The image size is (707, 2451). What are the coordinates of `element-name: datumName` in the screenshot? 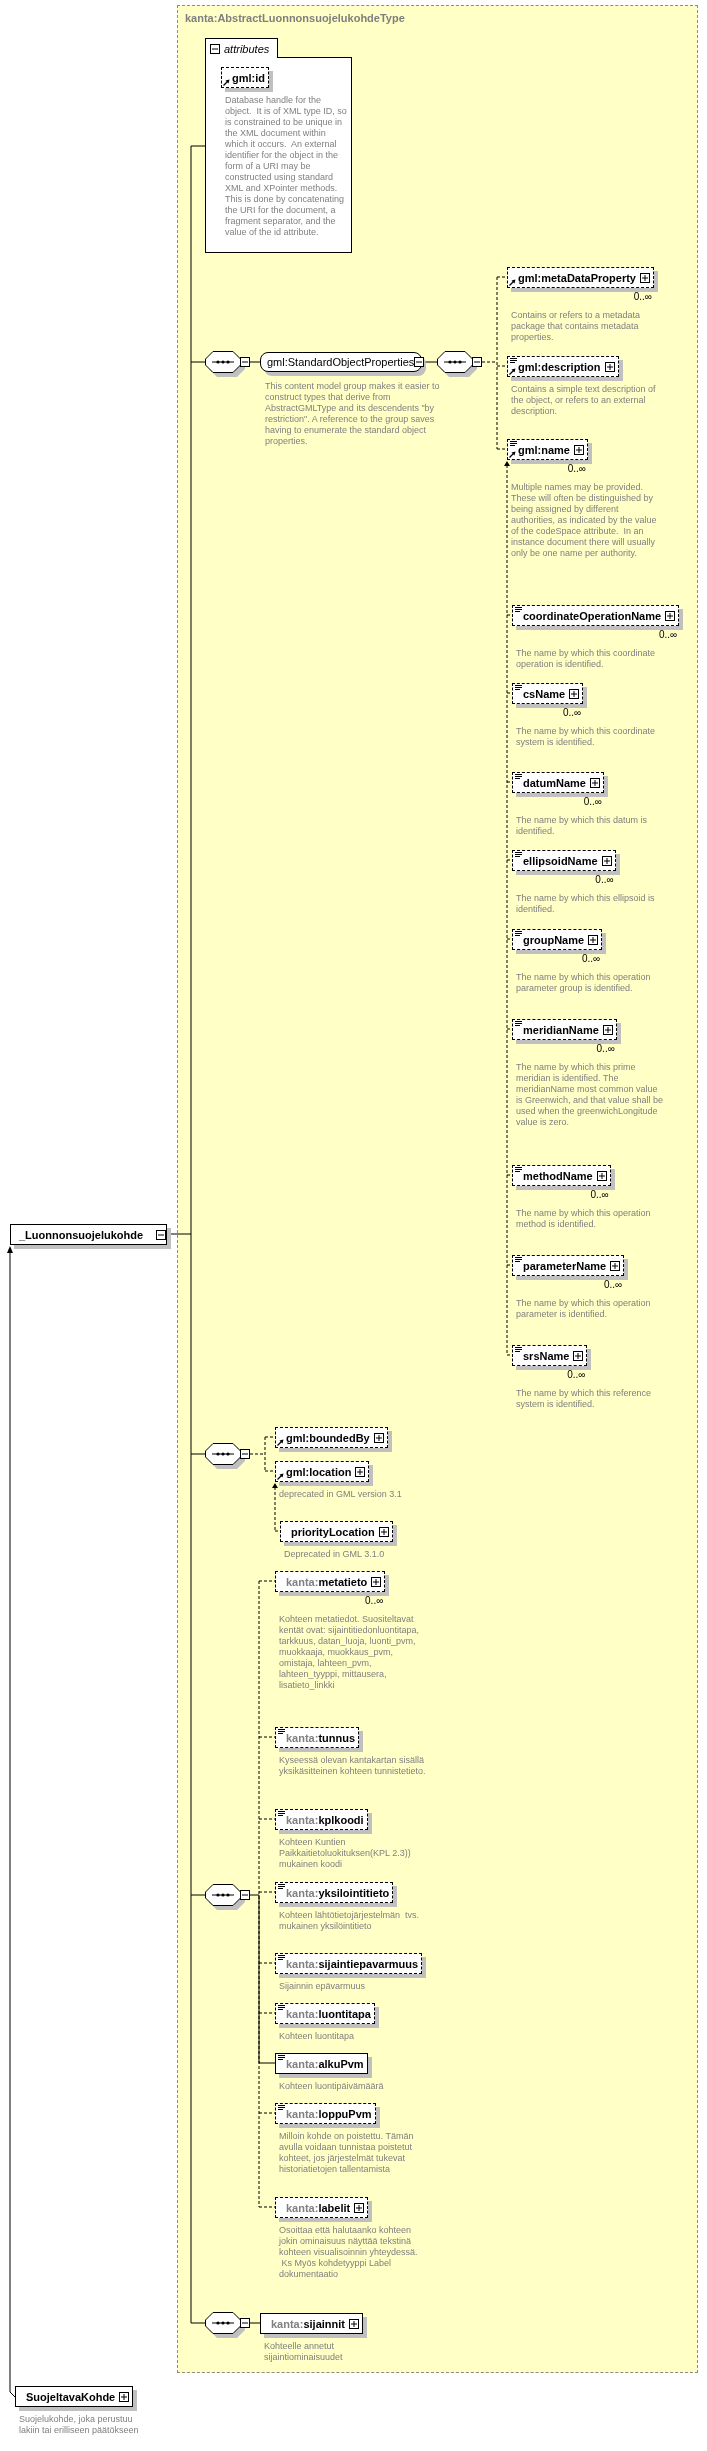 It's located at (554, 782).